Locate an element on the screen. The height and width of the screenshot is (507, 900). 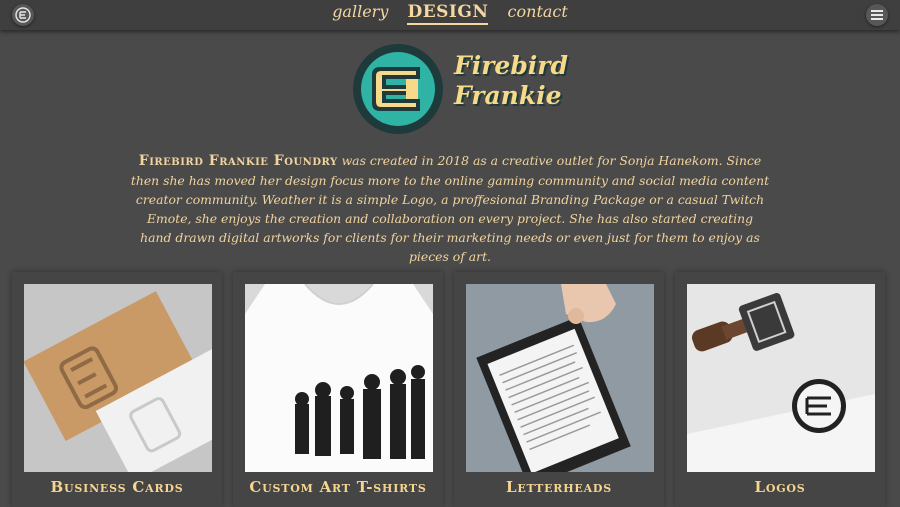
nav-link-design: DESIGN is located at coordinates (448, 13).